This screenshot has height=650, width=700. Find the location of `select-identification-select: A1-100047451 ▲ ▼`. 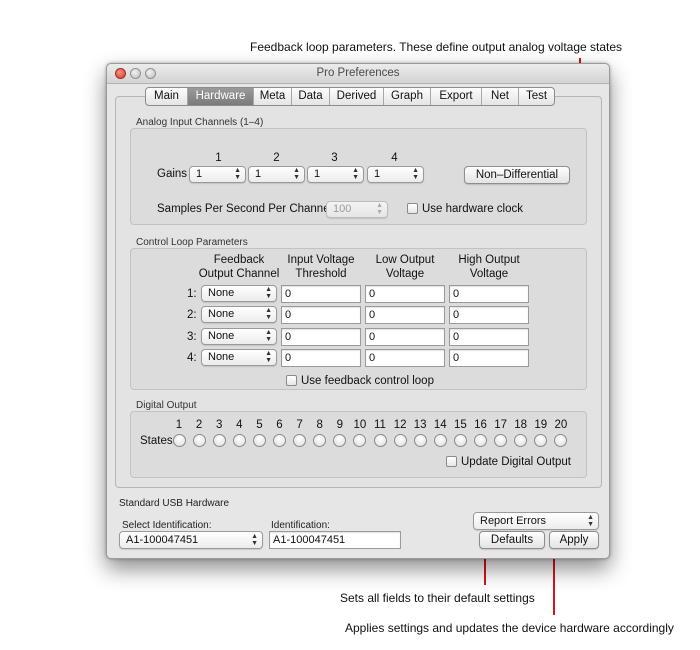

select-identification-select: A1-100047451 ▲ ▼ is located at coordinates (191, 540).